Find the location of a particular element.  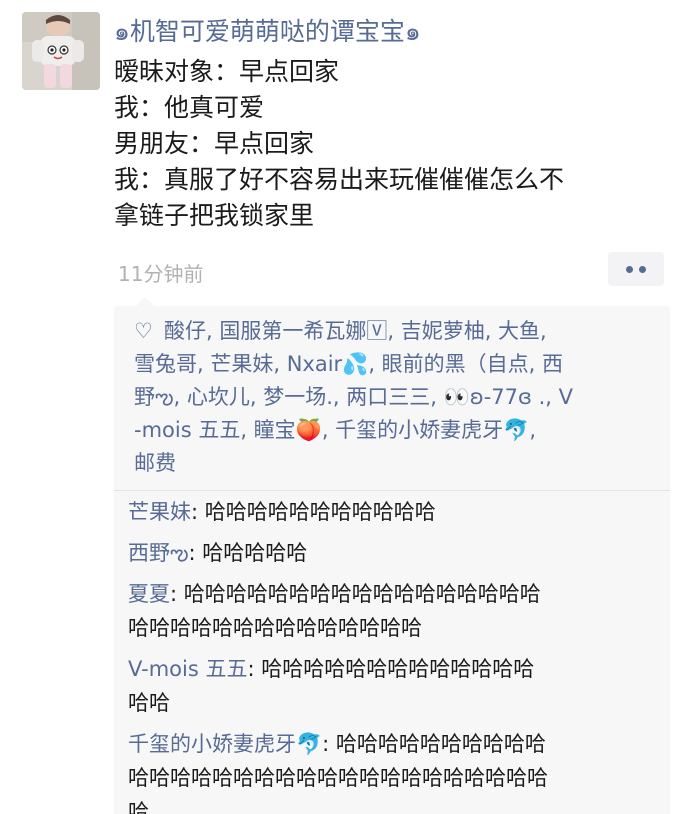

post-line: 我：他真可爱 is located at coordinates (189, 107).